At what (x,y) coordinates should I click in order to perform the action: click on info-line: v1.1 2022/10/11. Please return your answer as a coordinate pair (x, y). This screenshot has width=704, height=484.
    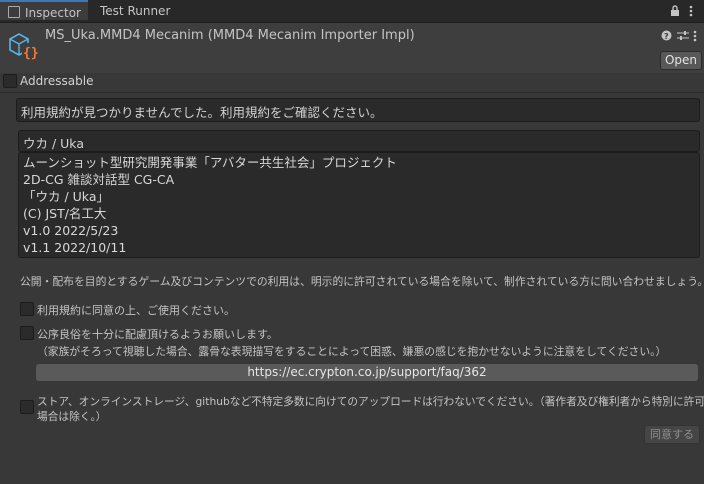
    Looking at the image, I should click on (75, 247).